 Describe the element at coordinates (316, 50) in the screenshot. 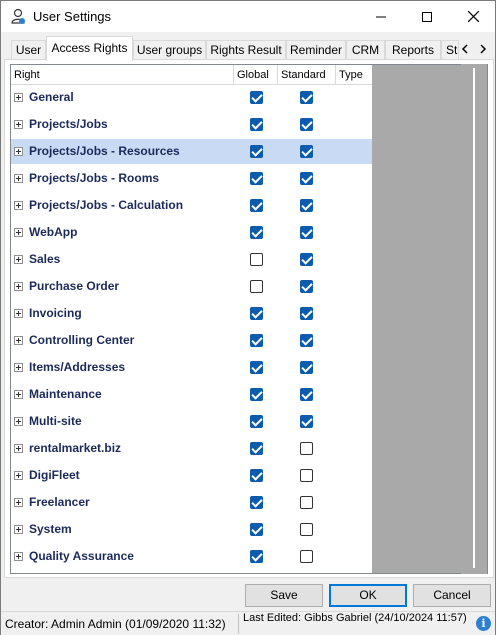

I see `tab-reminder: Reminder` at that location.